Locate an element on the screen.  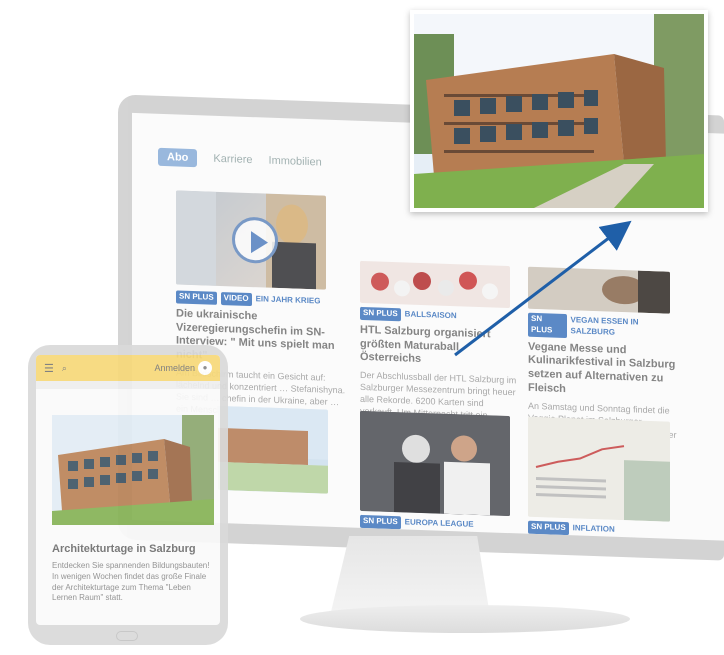
nav-link-immobilien: Immobilien is located at coordinates (295, 162).